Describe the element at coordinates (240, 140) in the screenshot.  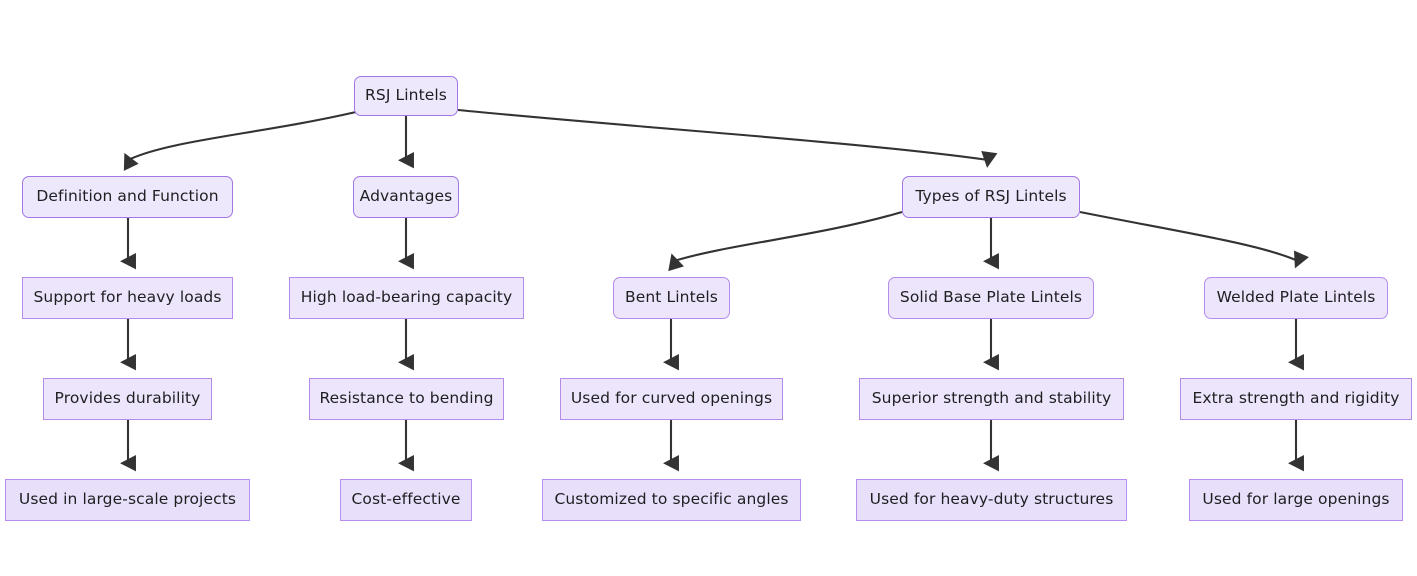
I see `edge-root-to-def` at that location.